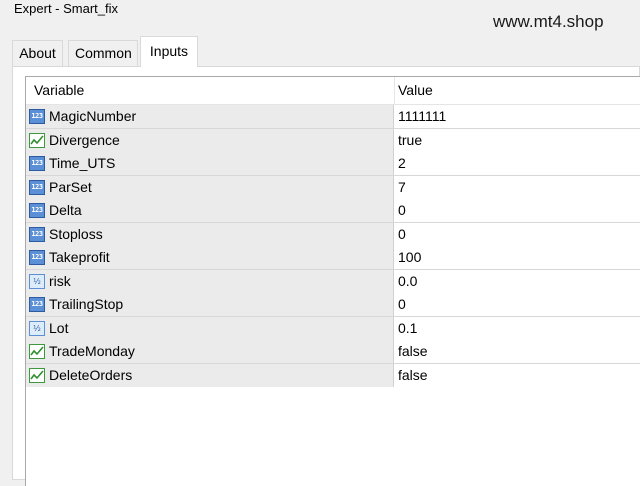 The width and height of the screenshot is (640, 486). I want to click on variable-name: Delta, so click(65, 210).